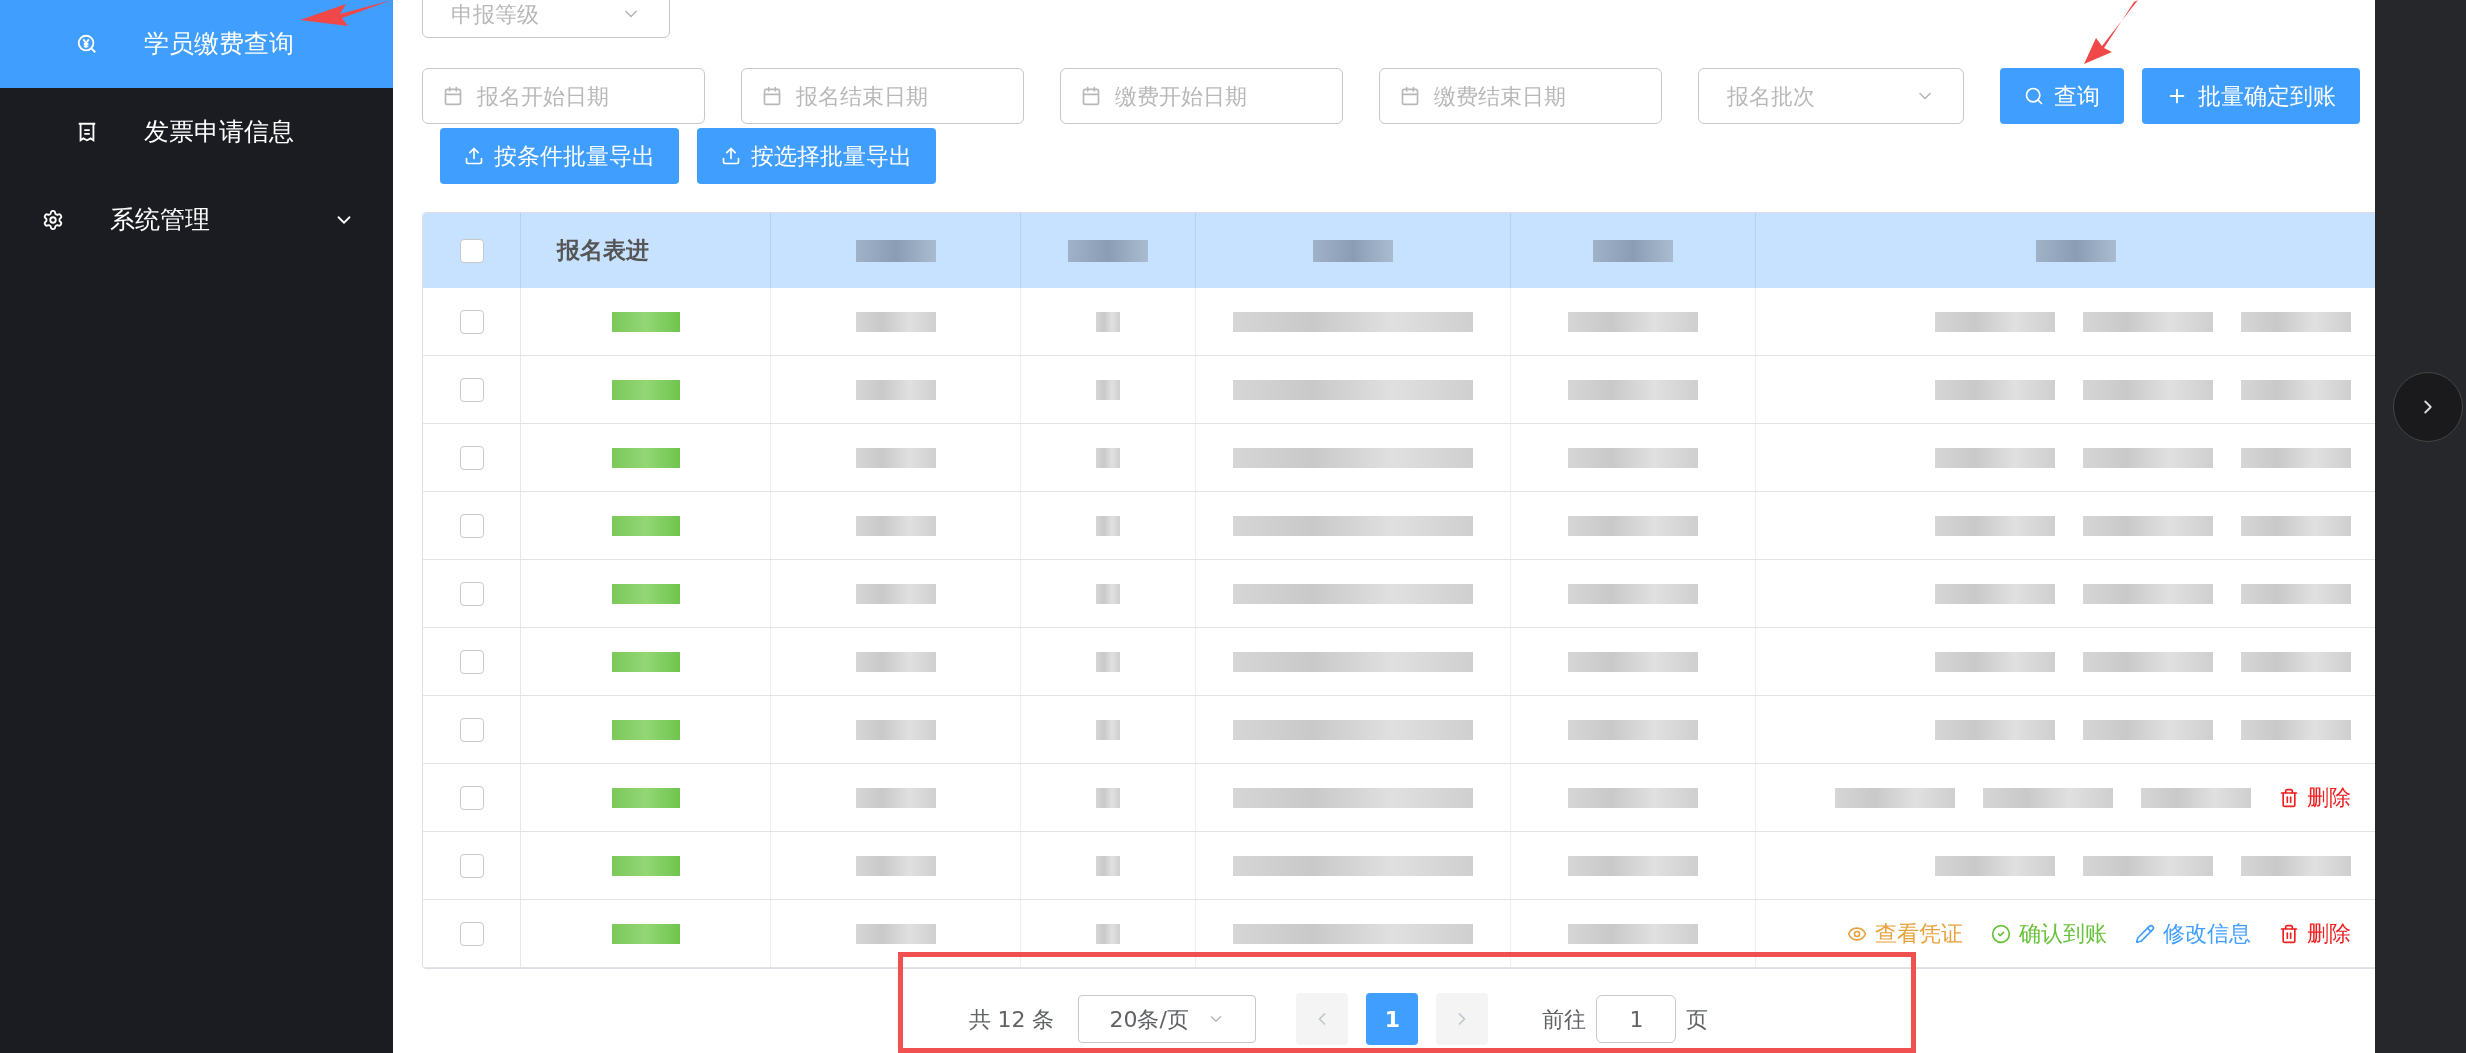 Image resolution: width=2466 pixels, height=1053 pixels. What do you see at coordinates (546, 19) in the screenshot?
I see `level-select: 申报等级` at bounding box center [546, 19].